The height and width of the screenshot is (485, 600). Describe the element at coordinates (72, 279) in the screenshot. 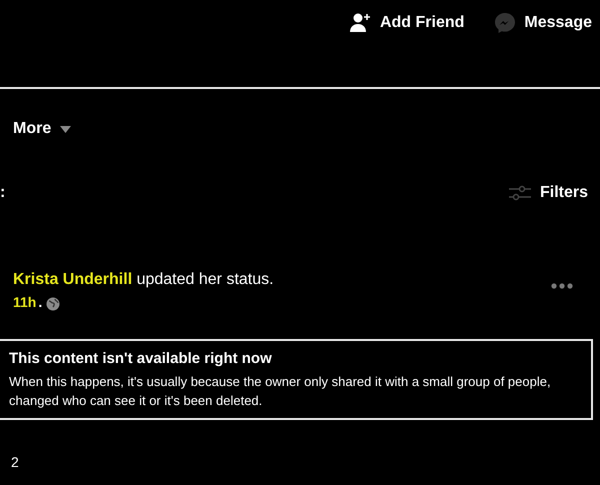

I see `author-link: Krista Underhill` at that location.